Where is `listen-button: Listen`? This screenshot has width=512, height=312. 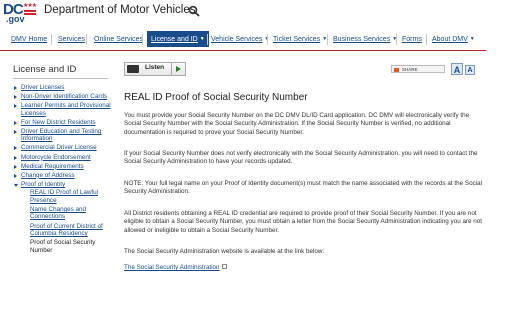 listen-button: Listen is located at coordinates (155, 69).